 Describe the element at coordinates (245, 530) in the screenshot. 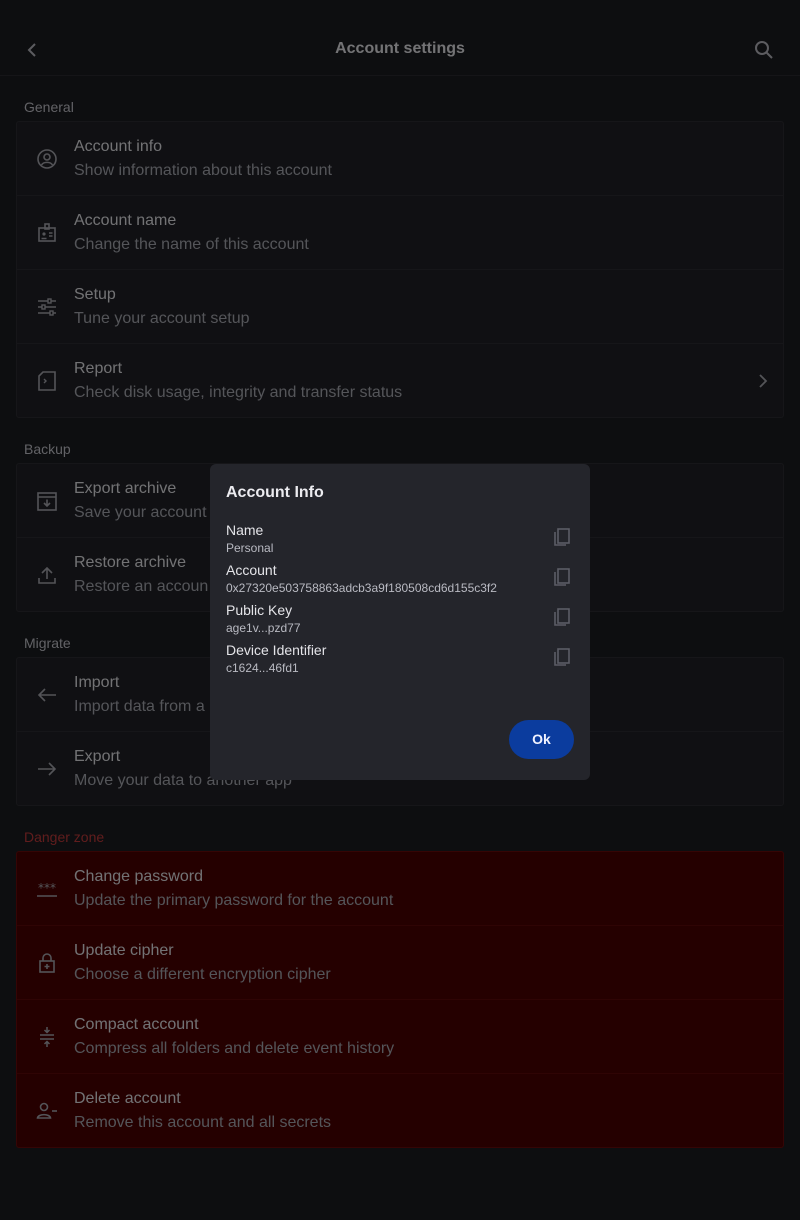

I see `field-label: Name` at that location.